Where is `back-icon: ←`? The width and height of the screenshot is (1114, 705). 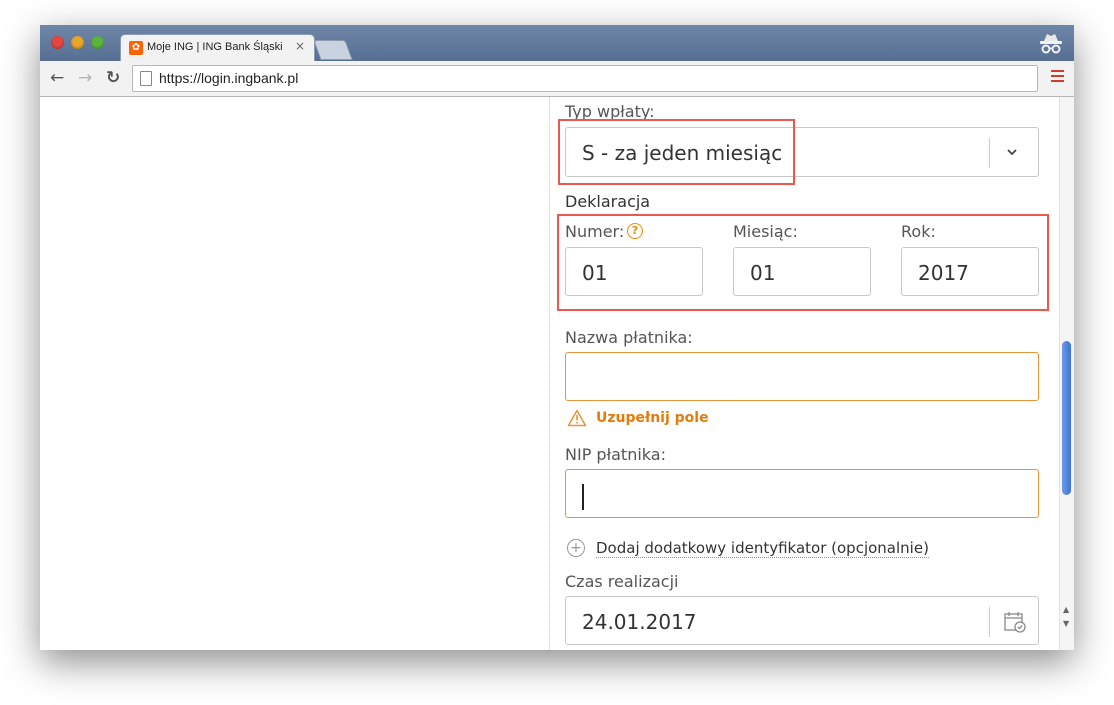 back-icon: ← is located at coordinates (57, 78).